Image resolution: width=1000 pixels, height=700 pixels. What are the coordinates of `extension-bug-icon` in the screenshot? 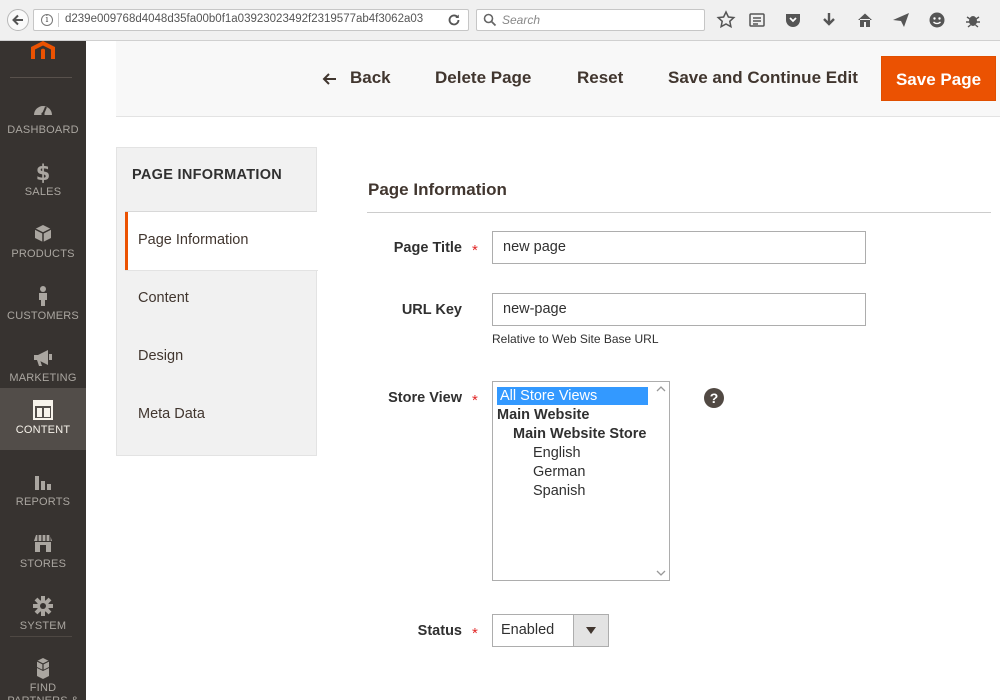 It's located at (973, 20).